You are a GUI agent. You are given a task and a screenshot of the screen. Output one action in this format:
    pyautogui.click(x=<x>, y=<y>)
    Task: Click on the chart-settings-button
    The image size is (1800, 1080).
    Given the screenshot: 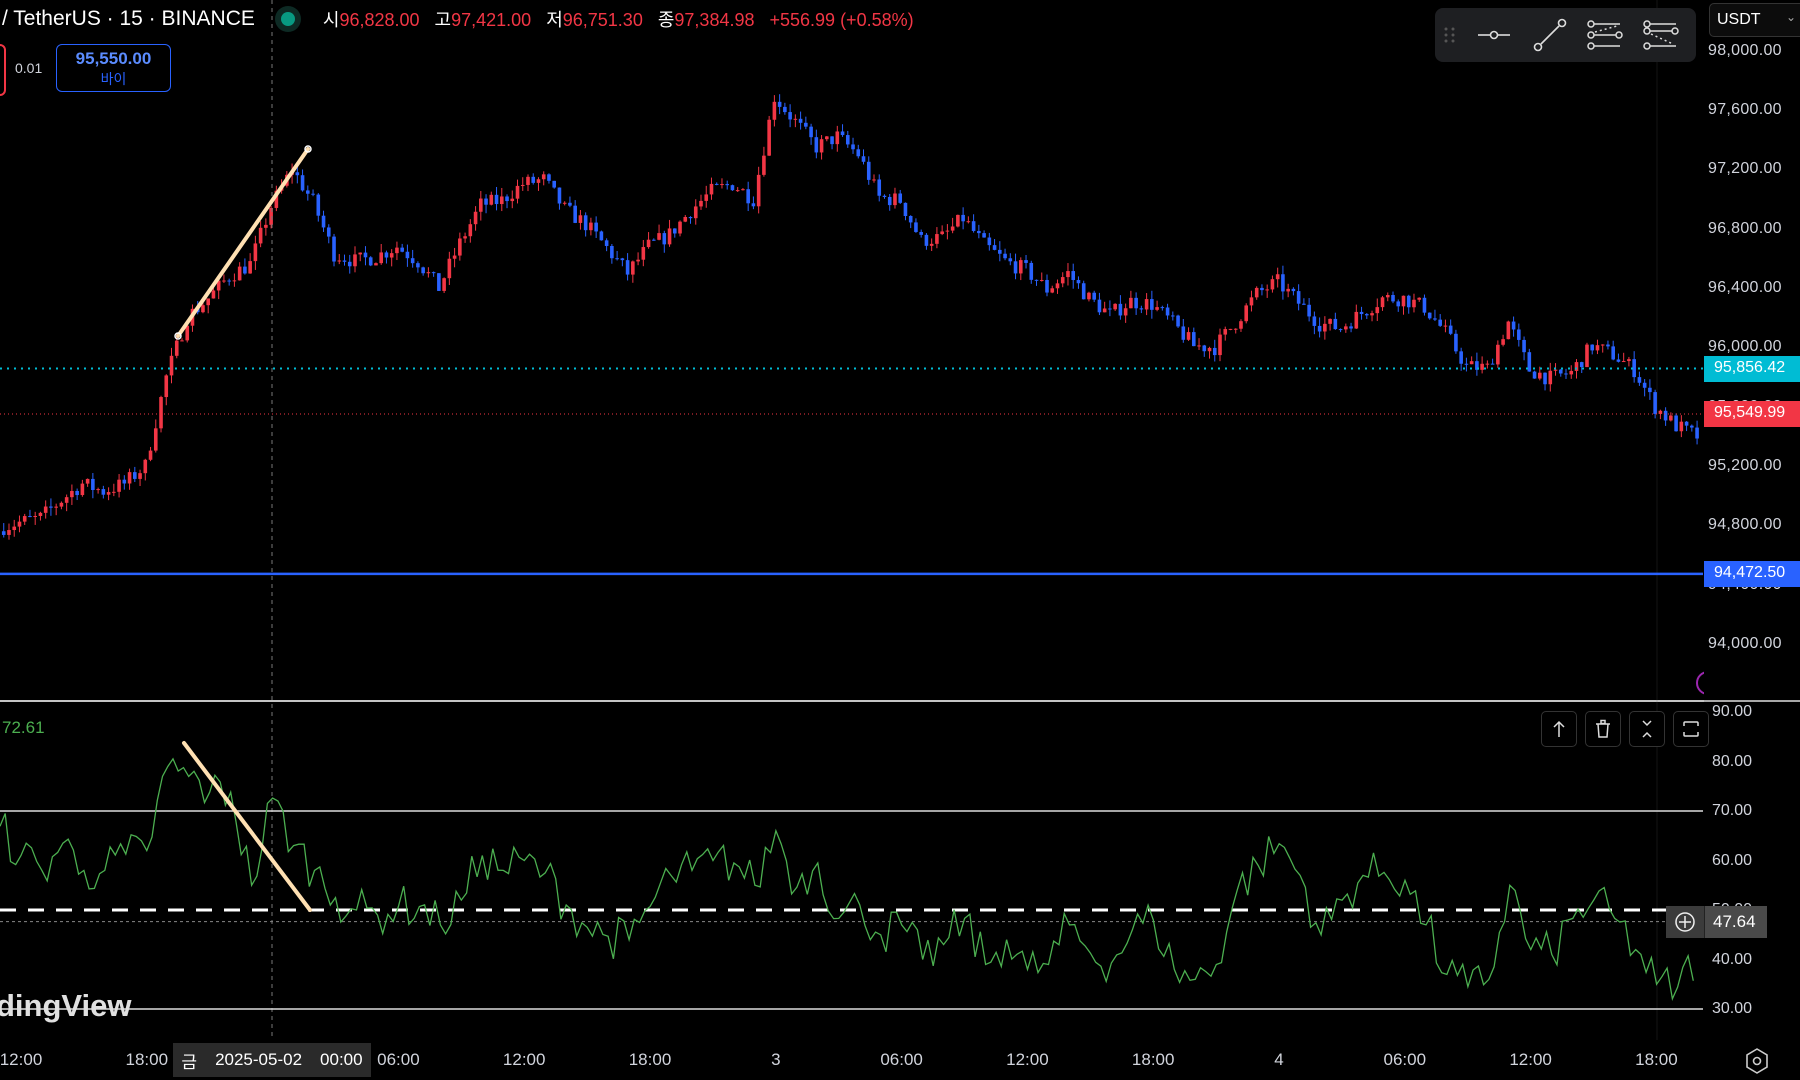 What is the action you would take?
    pyautogui.click(x=1757, y=1063)
    